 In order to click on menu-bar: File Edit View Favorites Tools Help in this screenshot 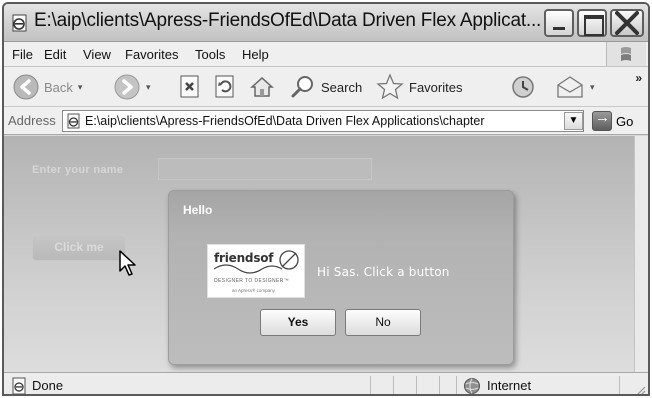, I will do `click(326, 54)`.